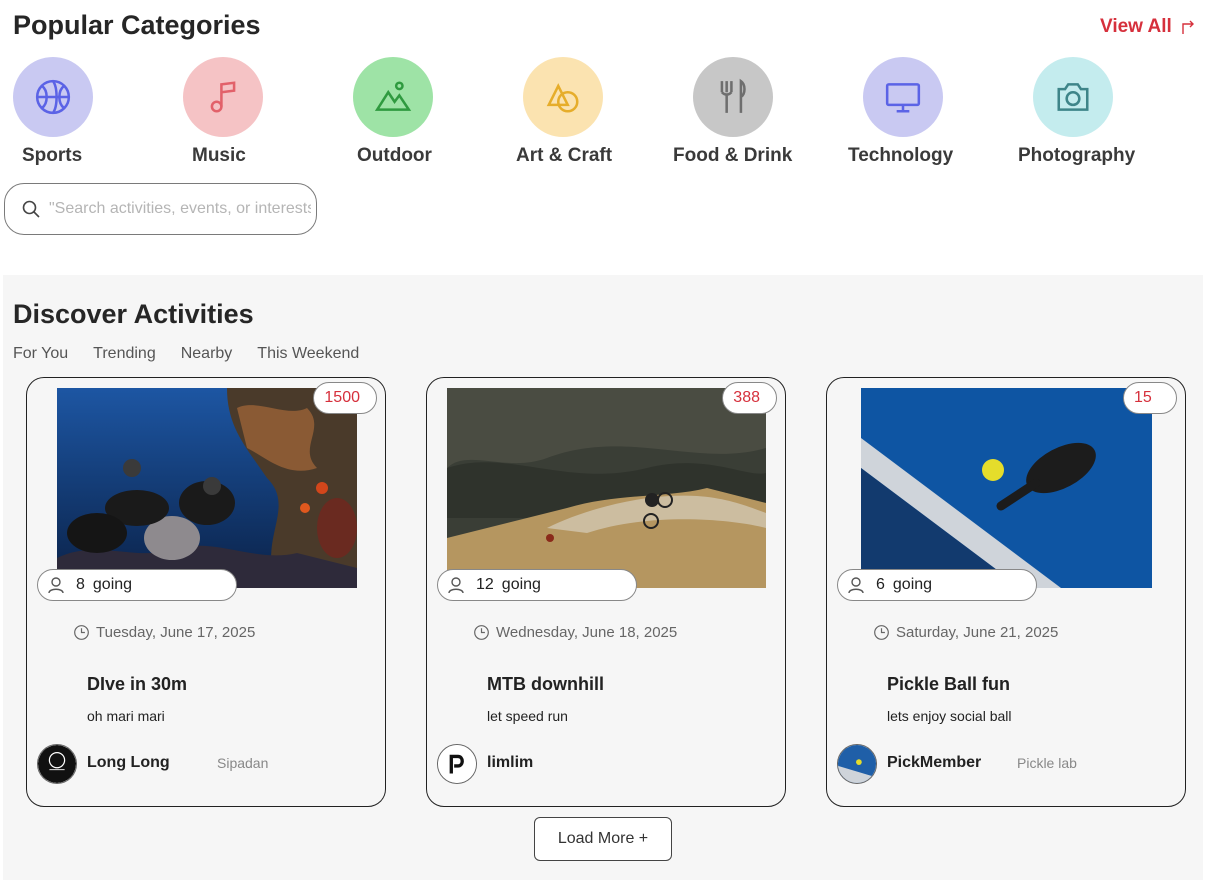  I want to click on category-technology: Technology, so click(925, 113).